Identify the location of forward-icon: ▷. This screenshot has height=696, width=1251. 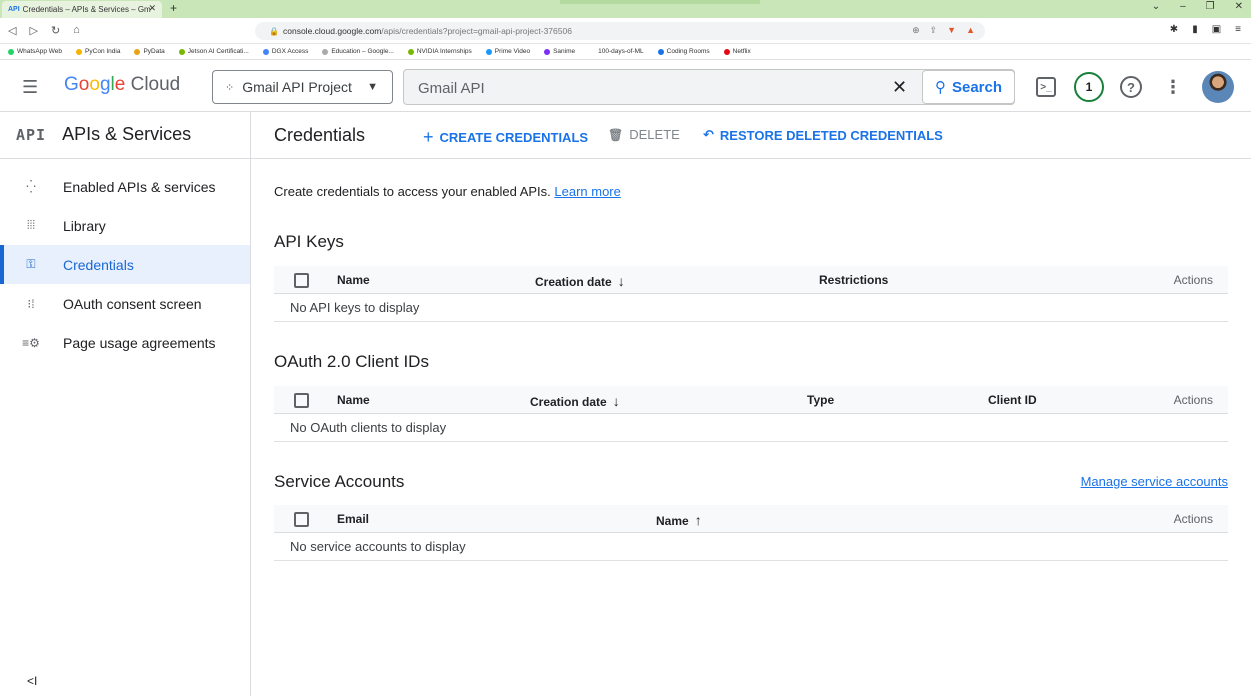
(33, 30).